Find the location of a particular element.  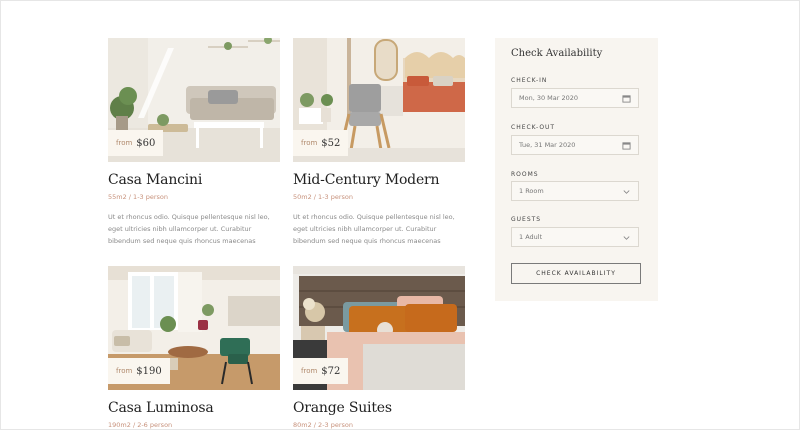

listing-meta: 55m2 / 1-3 person is located at coordinates (138, 197).